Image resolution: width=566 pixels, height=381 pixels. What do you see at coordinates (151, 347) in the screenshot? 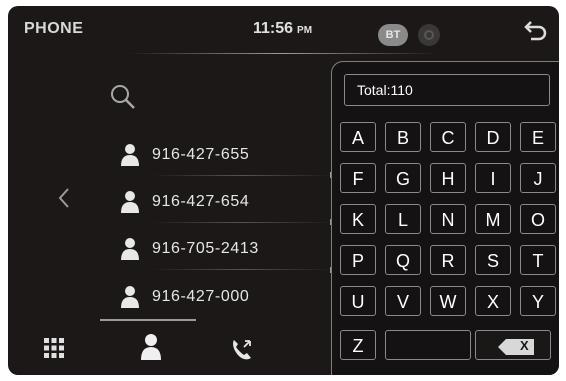
I see `contacts-icon` at bounding box center [151, 347].